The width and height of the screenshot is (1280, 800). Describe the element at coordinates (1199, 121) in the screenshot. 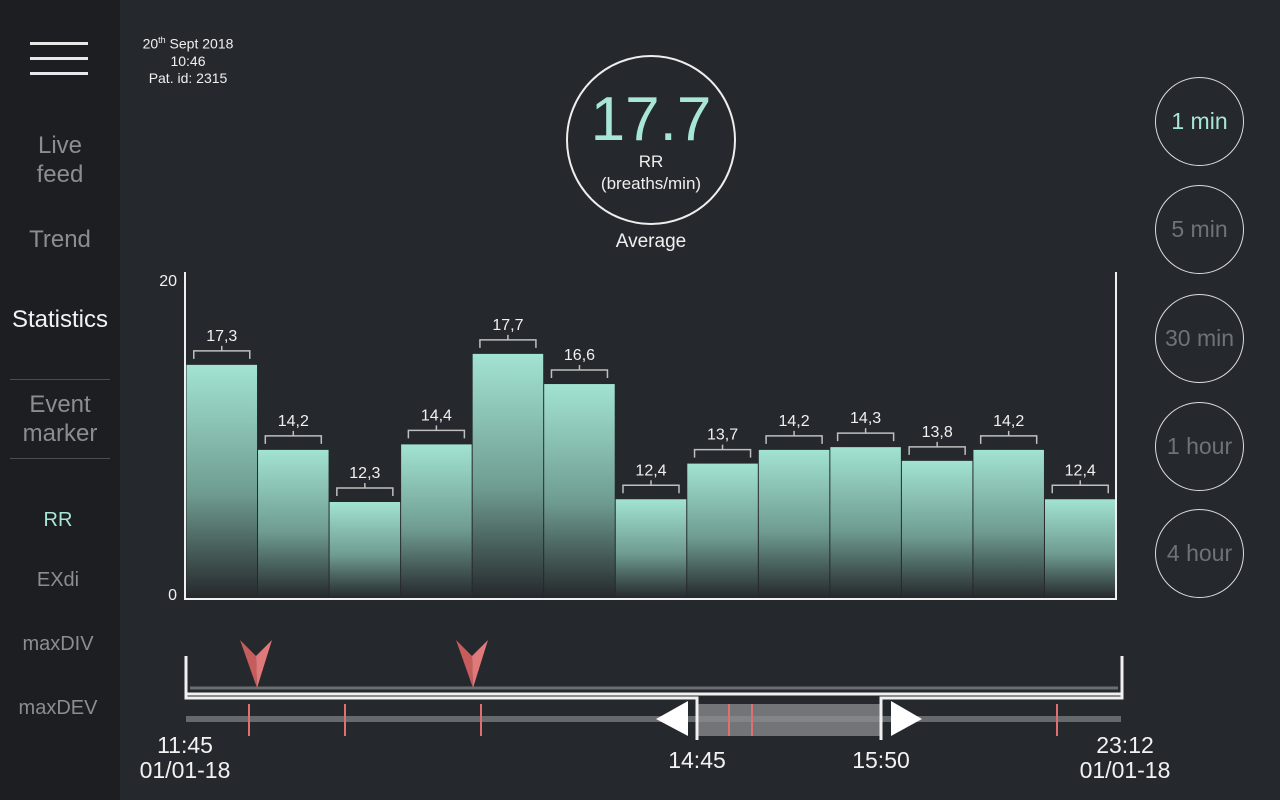

I see `interval-1-min-button: 1 min` at that location.